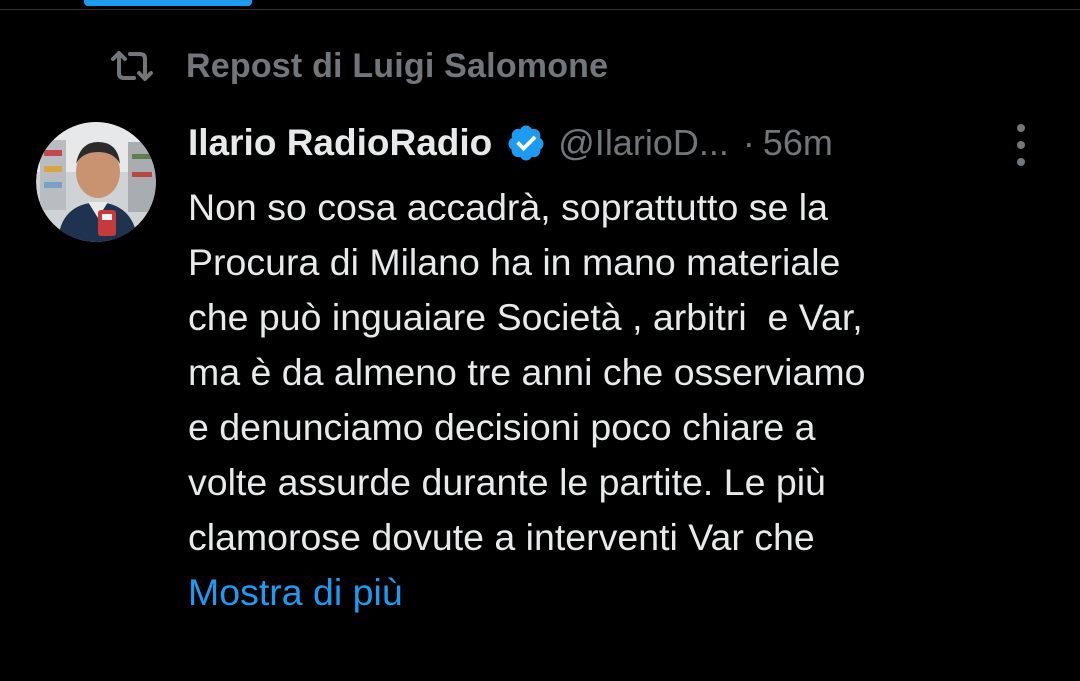 The height and width of the screenshot is (681, 1080). What do you see at coordinates (501, 537) in the screenshot?
I see `tweet-text-line: clamorose dovute a interventi Var che` at bounding box center [501, 537].